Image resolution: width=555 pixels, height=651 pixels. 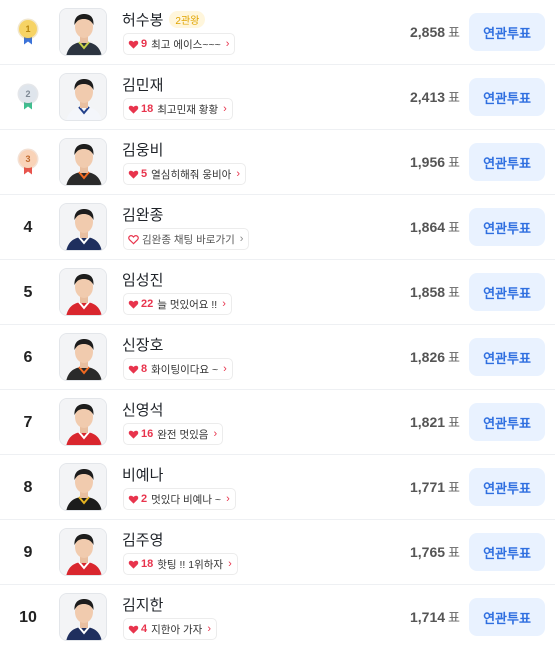 I want to click on rank-cell: 9, so click(x=28, y=552).